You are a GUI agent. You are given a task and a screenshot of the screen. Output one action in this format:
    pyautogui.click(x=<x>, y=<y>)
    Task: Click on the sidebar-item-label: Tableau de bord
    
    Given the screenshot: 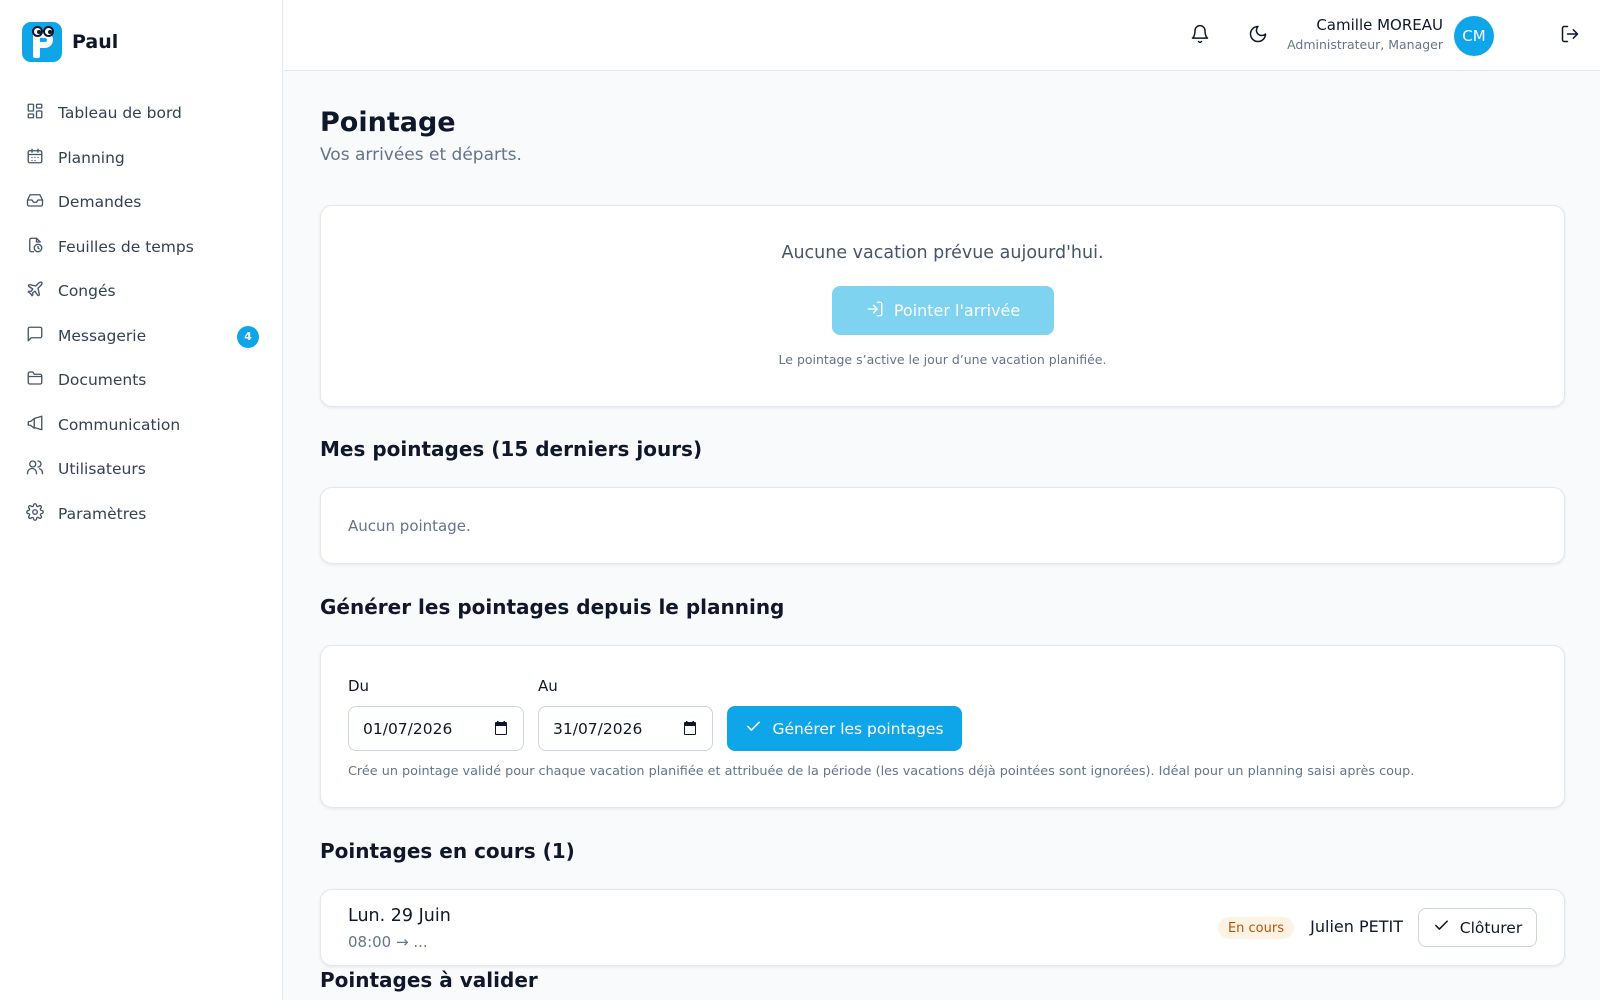 What is the action you would take?
    pyautogui.click(x=120, y=113)
    